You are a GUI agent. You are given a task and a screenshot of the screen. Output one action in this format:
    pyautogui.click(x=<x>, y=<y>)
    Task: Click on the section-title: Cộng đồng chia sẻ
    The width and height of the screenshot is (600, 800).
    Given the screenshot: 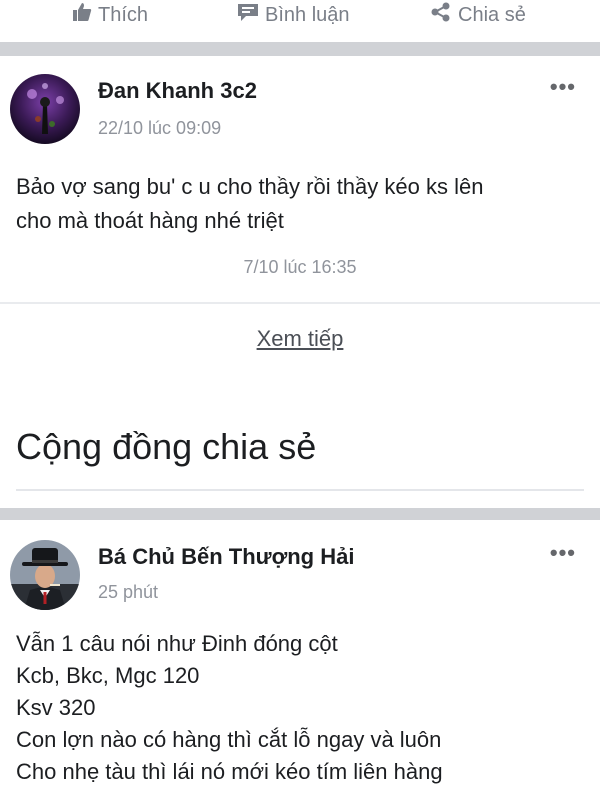 What is the action you would take?
    pyautogui.click(x=166, y=446)
    